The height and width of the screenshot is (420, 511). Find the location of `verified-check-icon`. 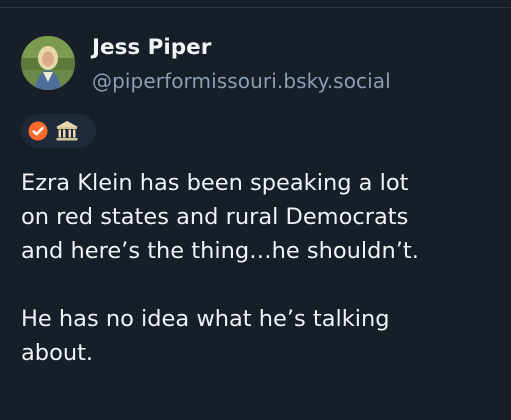

verified-check-icon is located at coordinates (38, 131).